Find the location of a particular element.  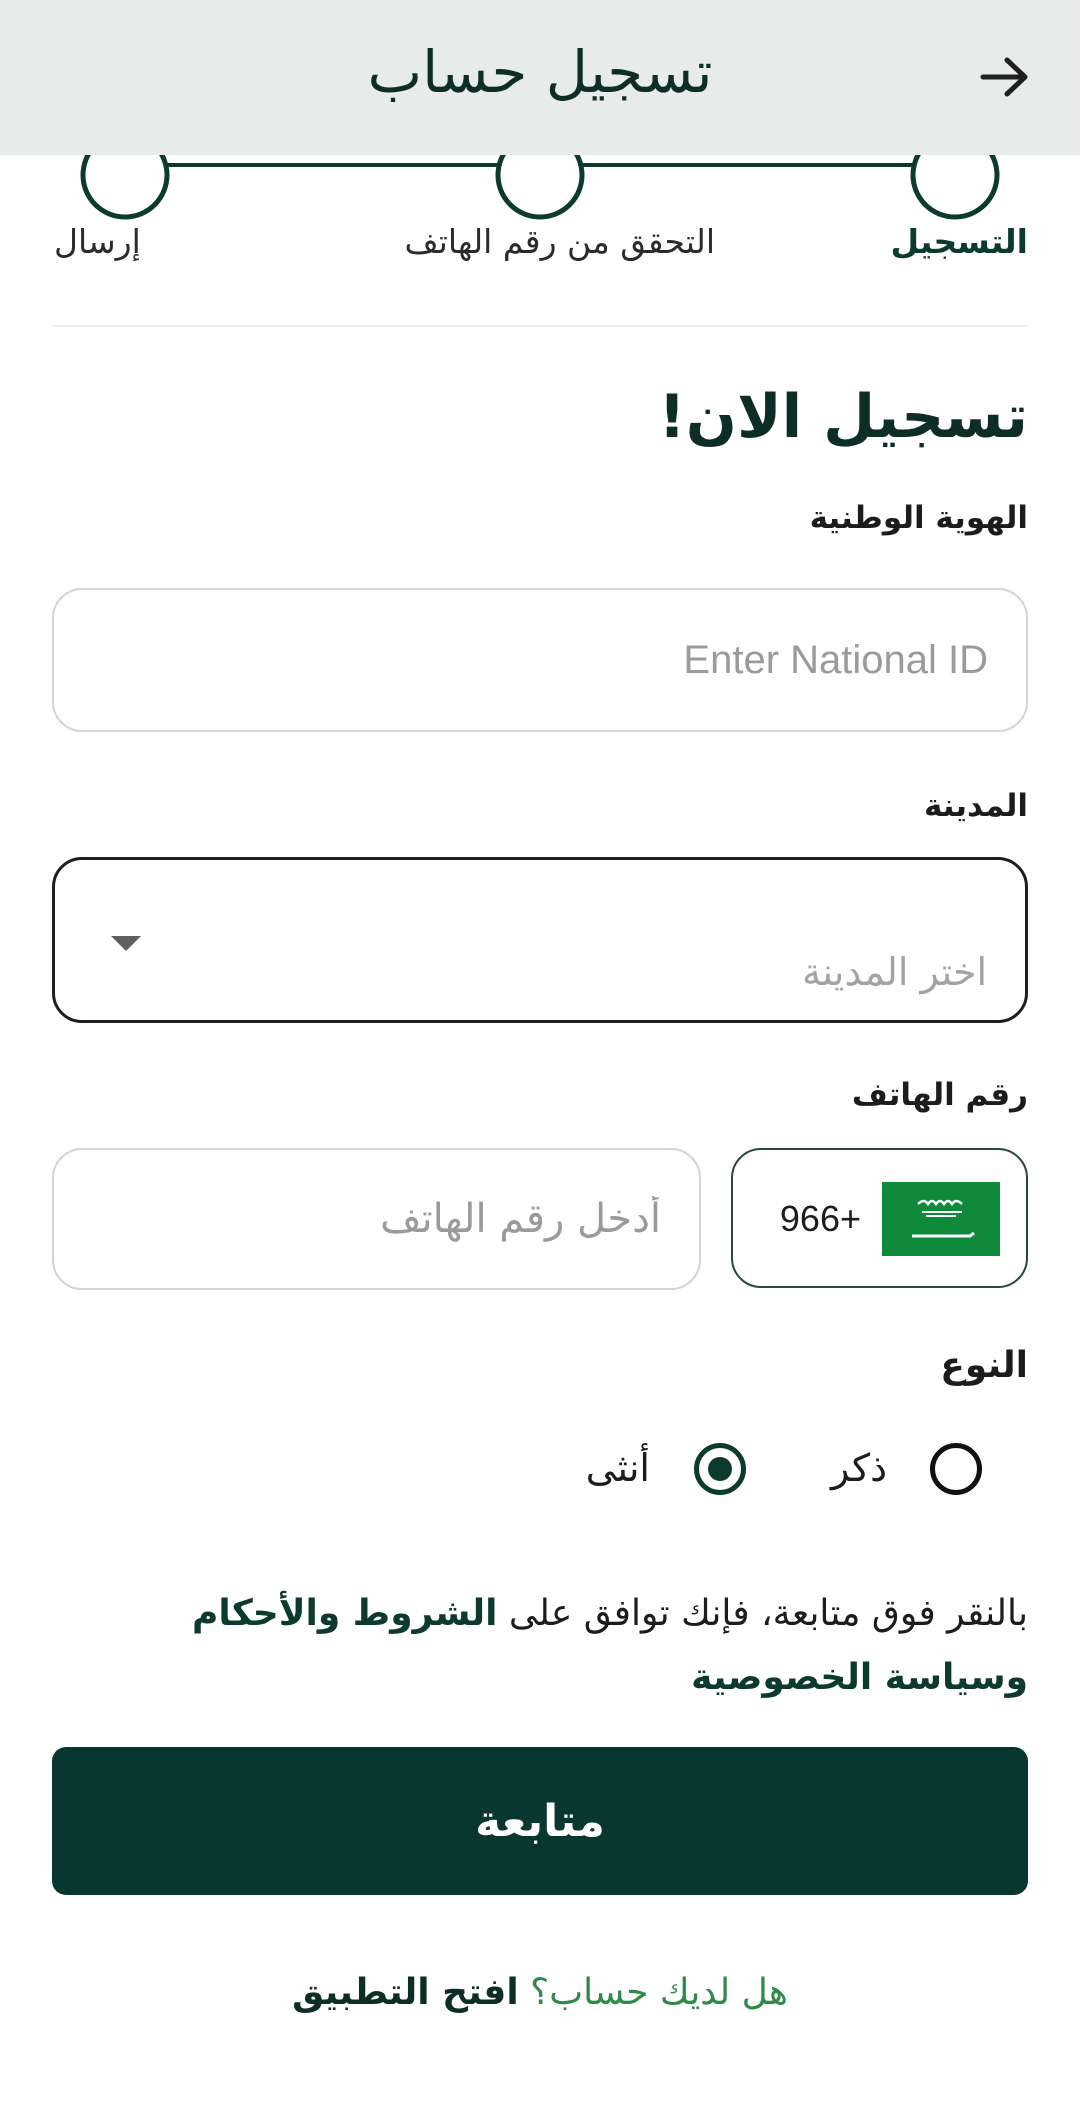

open-app-link: افتح التطبيق is located at coordinates (405, 1992).